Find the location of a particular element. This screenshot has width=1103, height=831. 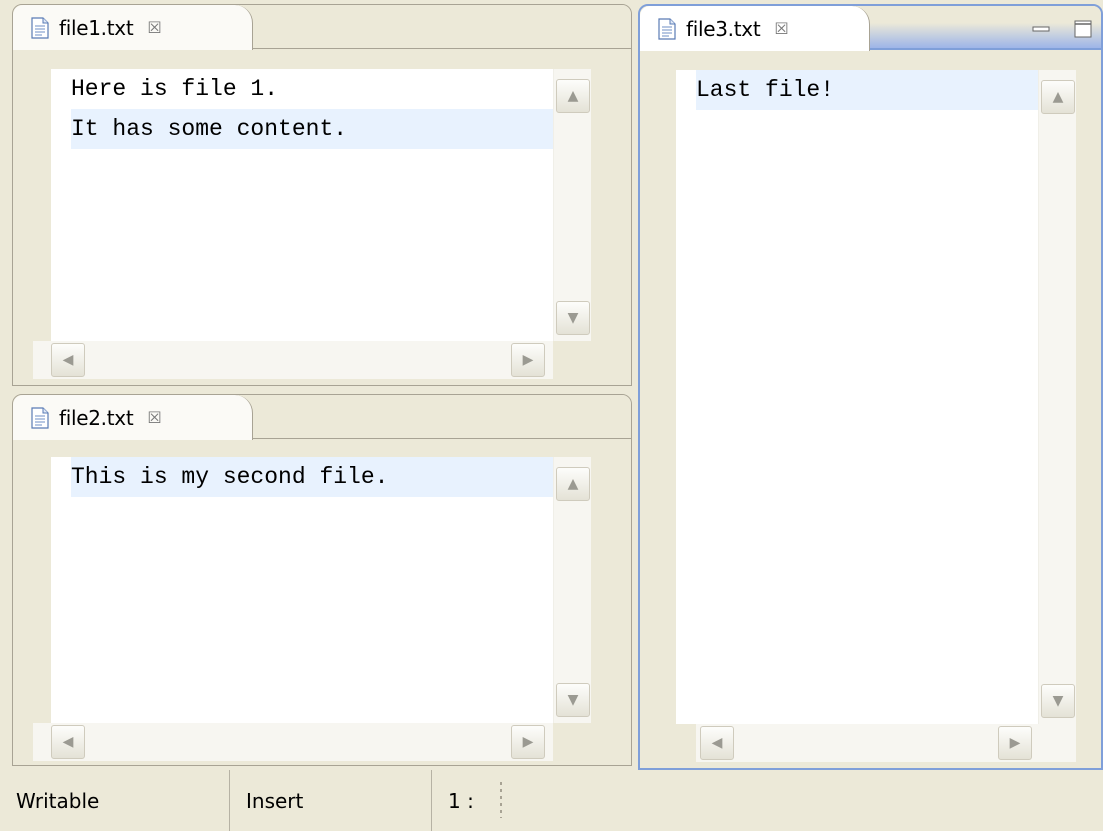

editor-line-current: It has some content. is located at coordinates (331, 129).